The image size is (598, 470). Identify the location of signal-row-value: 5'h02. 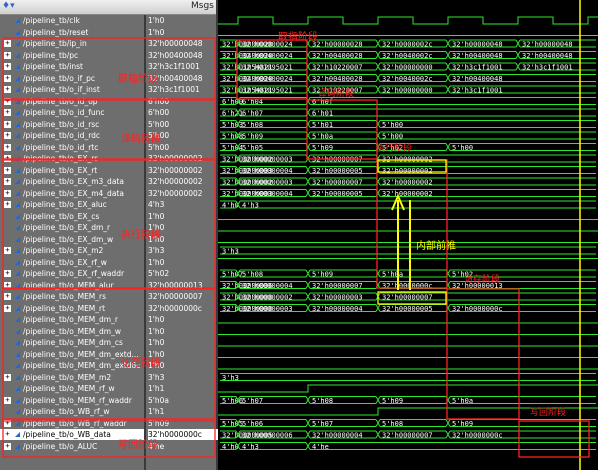
(183, 273).